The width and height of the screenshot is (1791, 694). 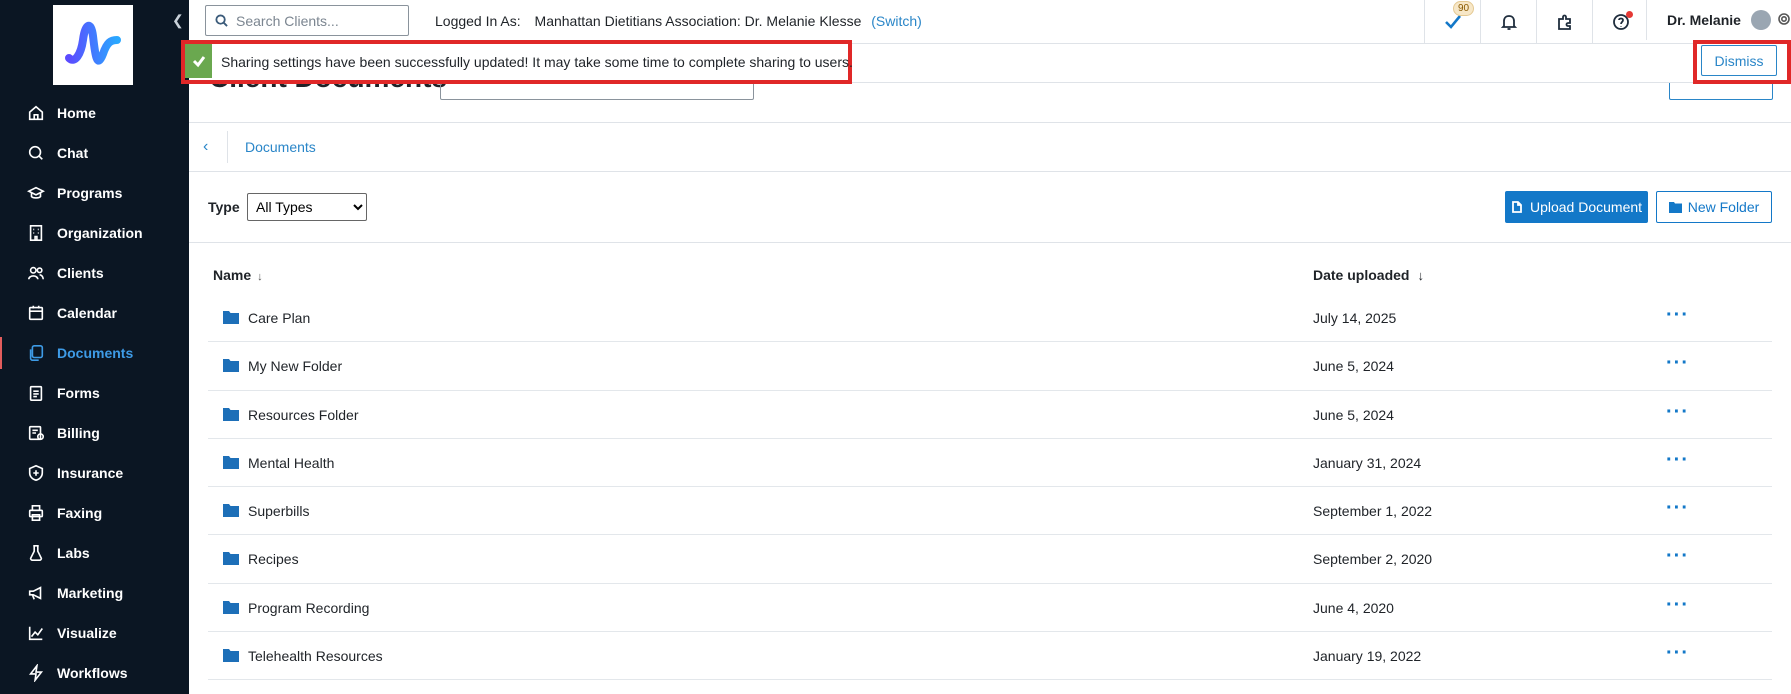 What do you see at coordinates (308, 608) in the screenshot?
I see `folder-name: Program Recording` at bounding box center [308, 608].